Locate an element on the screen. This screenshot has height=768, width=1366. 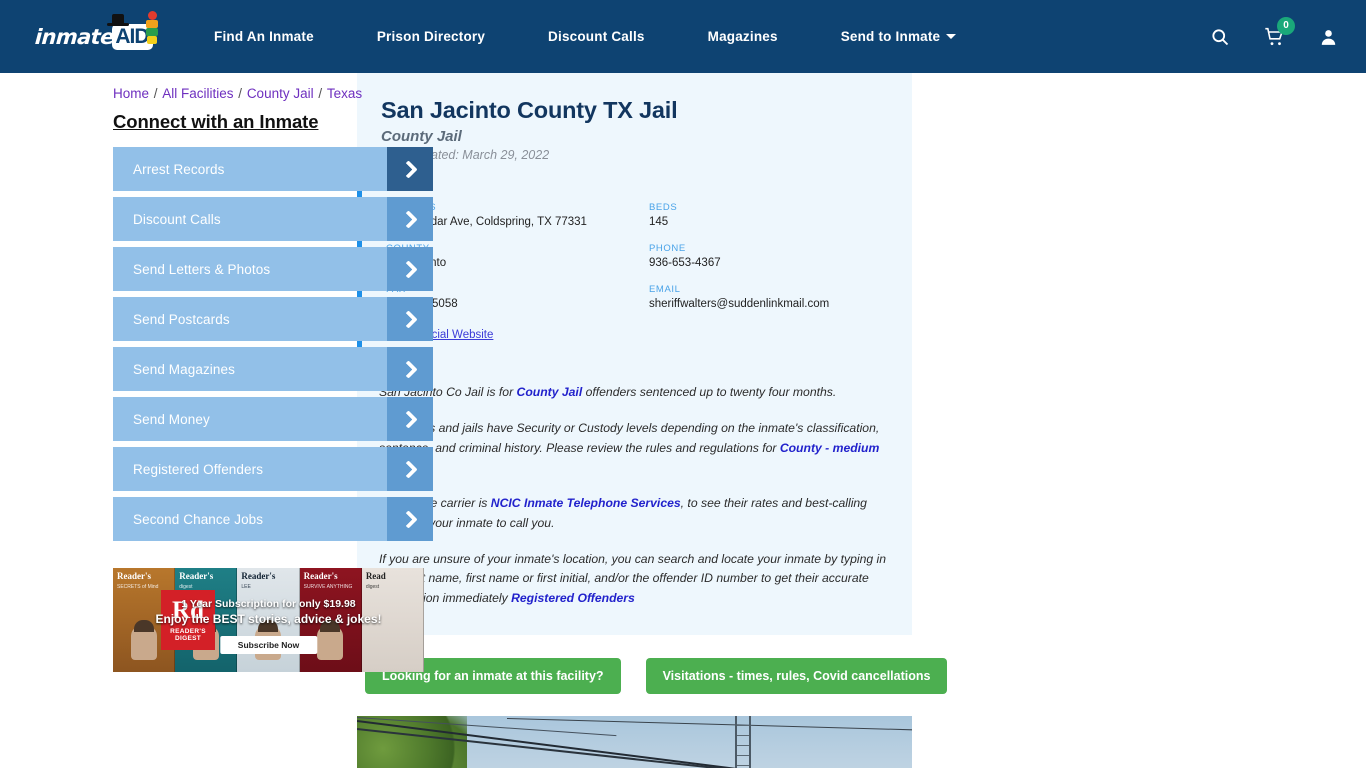
person-mascot-icon is located at coordinates (154, 27).